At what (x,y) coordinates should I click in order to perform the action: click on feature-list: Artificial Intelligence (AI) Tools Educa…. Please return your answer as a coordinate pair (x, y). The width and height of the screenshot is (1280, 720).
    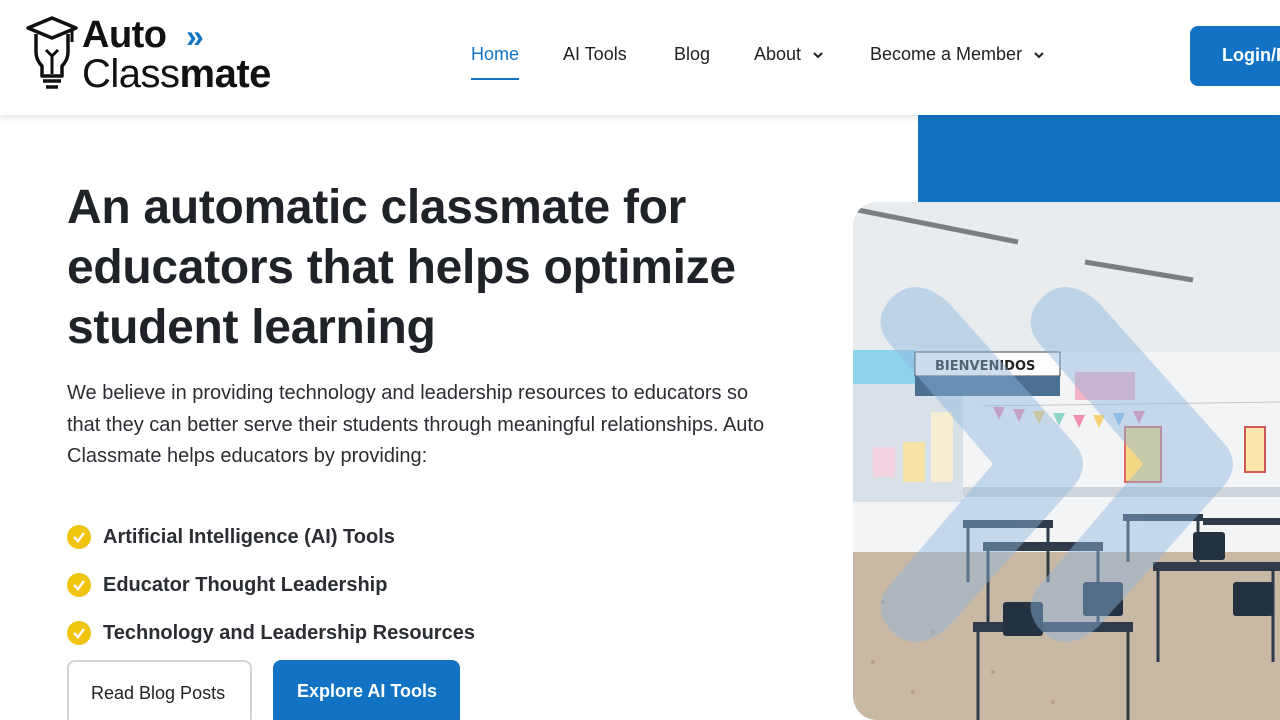
    Looking at the image, I should click on (271, 585).